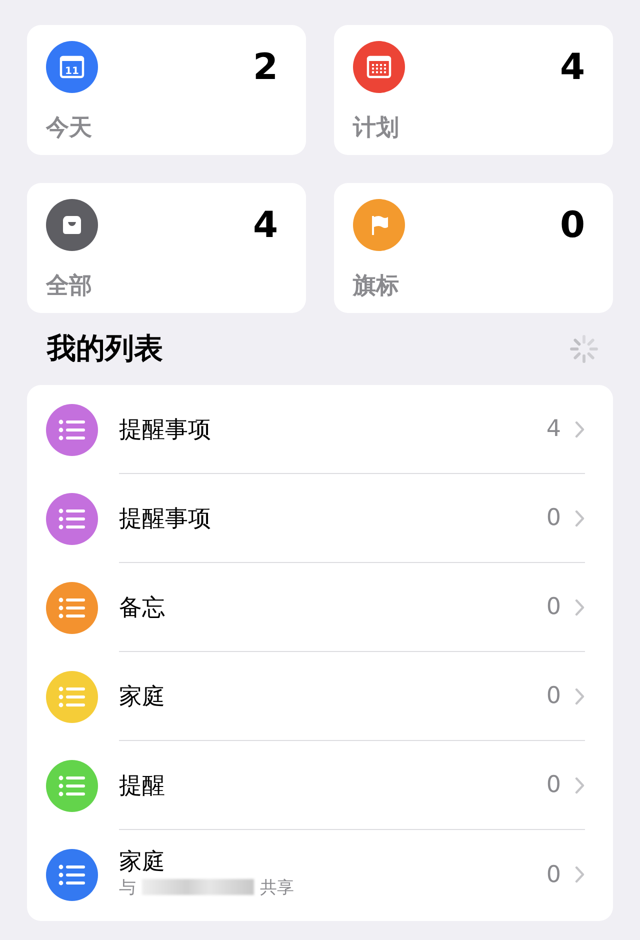 The height and width of the screenshot is (940, 640). Describe the element at coordinates (376, 286) in the screenshot. I see `smart-list-label: 旗标` at that location.